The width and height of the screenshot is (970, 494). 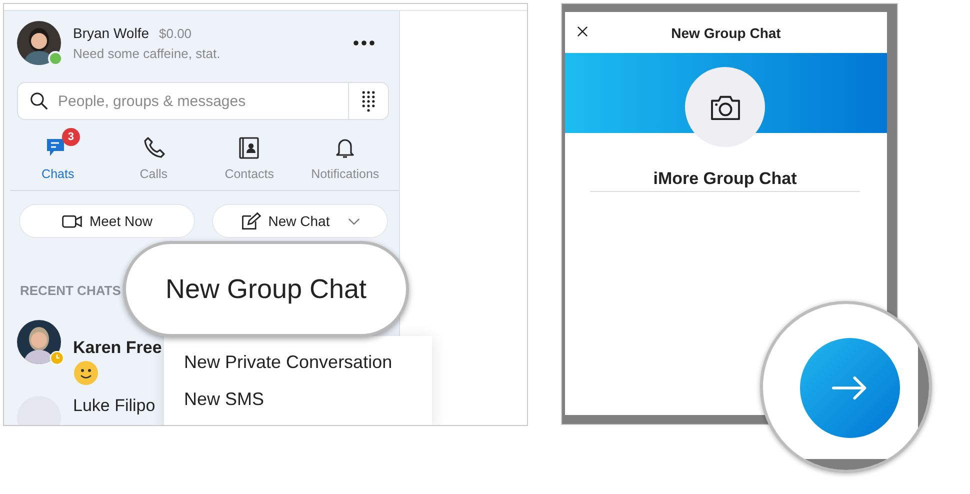 What do you see at coordinates (114, 406) in the screenshot?
I see `contact-name: Luke Filipo` at bounding box center [114, 406].